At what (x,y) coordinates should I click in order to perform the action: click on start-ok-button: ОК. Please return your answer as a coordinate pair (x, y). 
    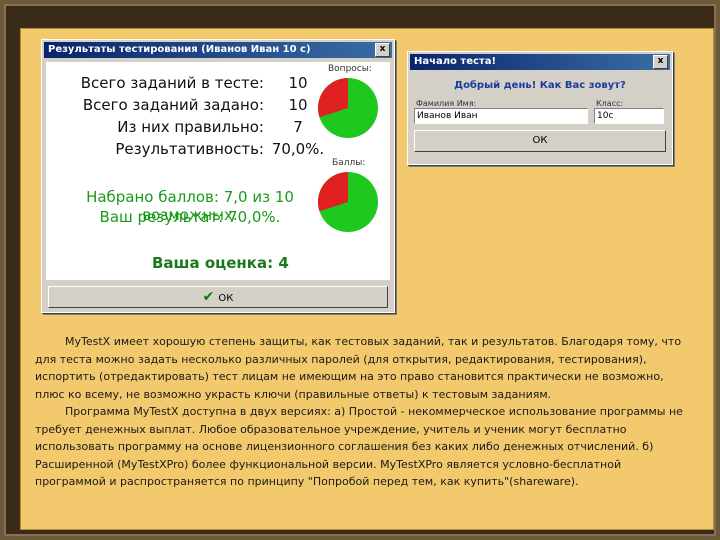
    Looking at the image, I should click on (540, 141).